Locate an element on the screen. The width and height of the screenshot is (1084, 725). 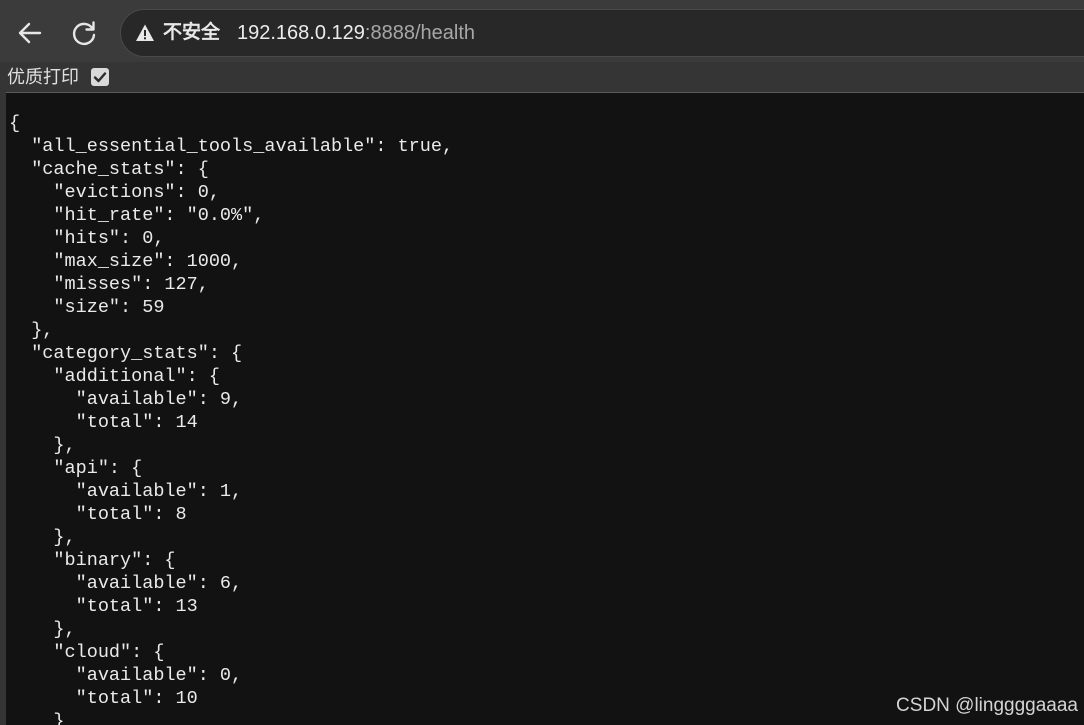
json-line: "total": 13 is located at coordinates (103, 606).